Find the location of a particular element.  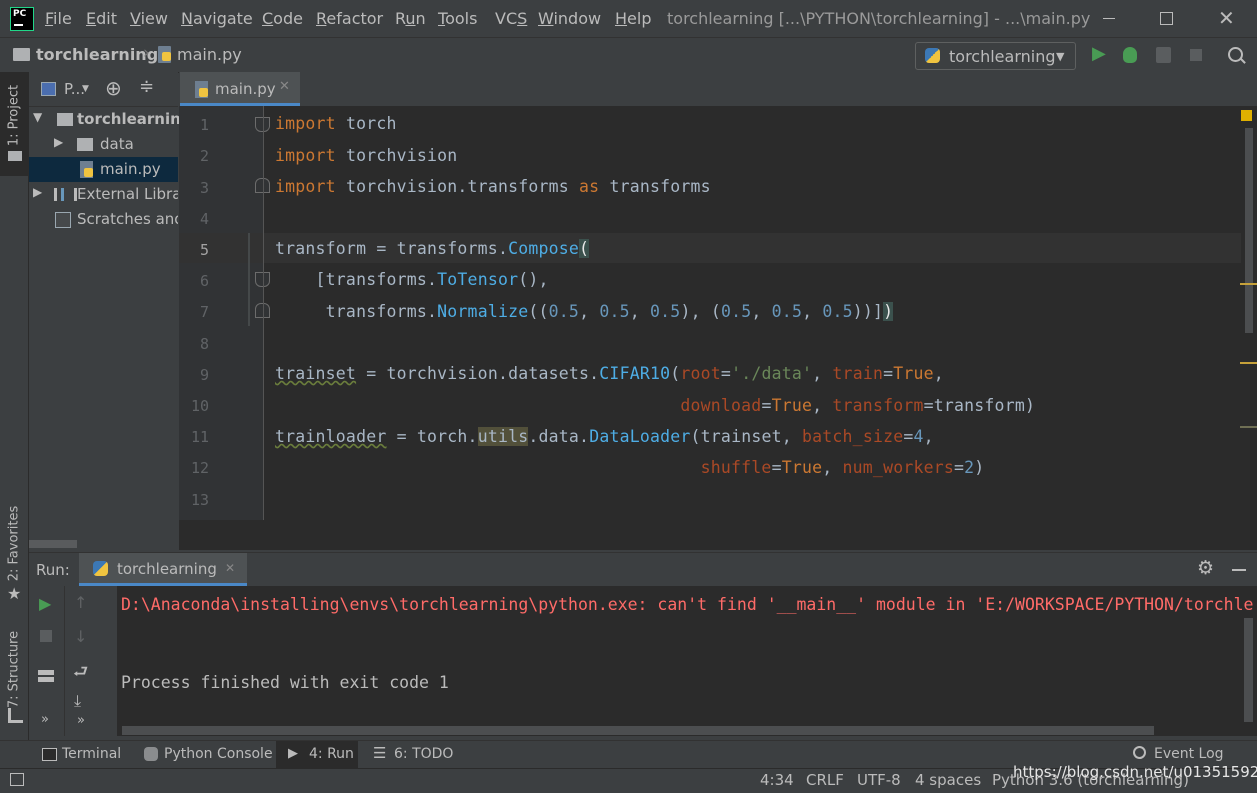

terminal-tab-label: Terminal is located at coordinates (92, 754).